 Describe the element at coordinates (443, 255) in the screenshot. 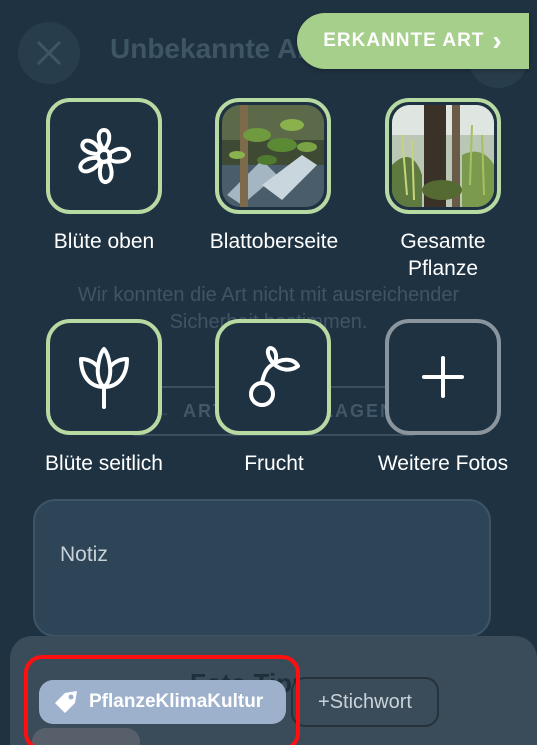

I see `tile-label-whole-plant: Gesamte Pflanze` at that location.